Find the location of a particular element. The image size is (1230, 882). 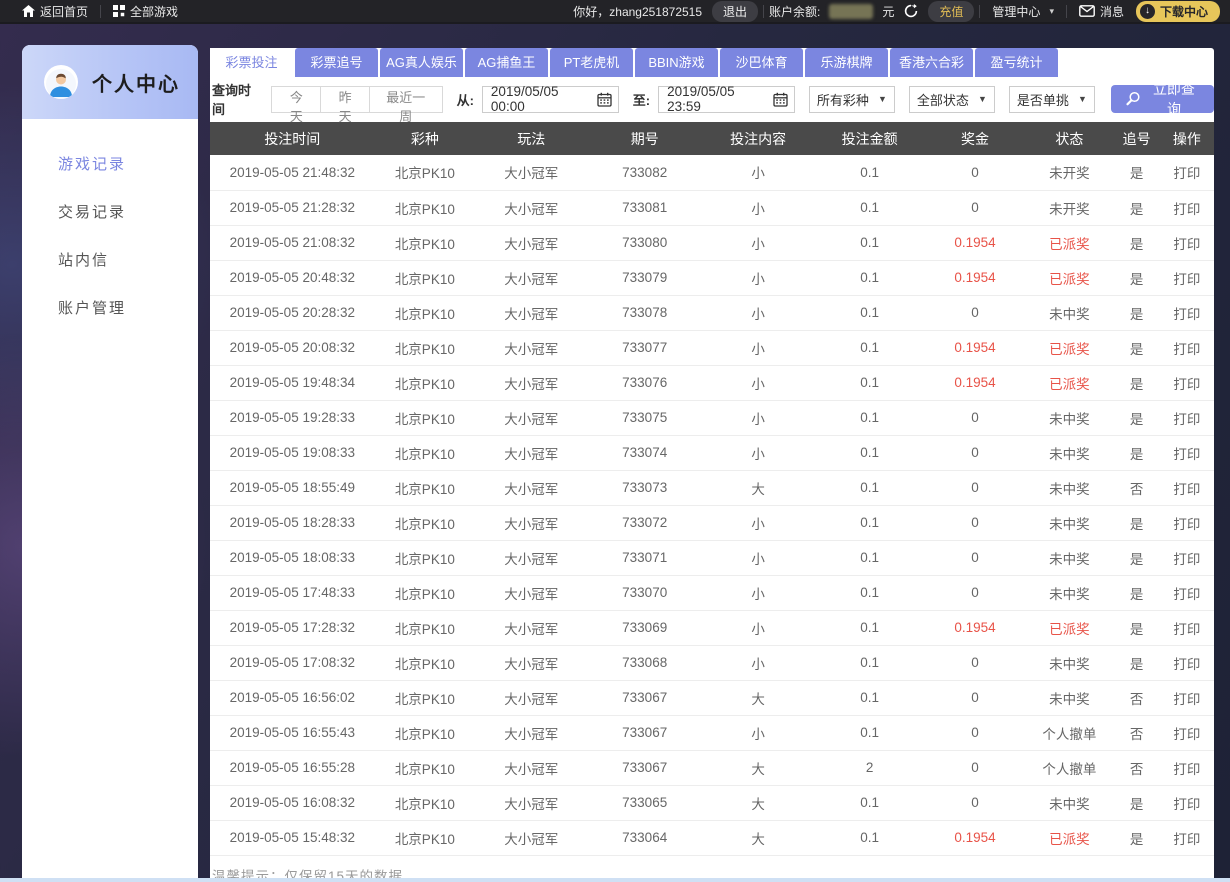

cell-chase: 是 is located at coordinates (1136, 313).